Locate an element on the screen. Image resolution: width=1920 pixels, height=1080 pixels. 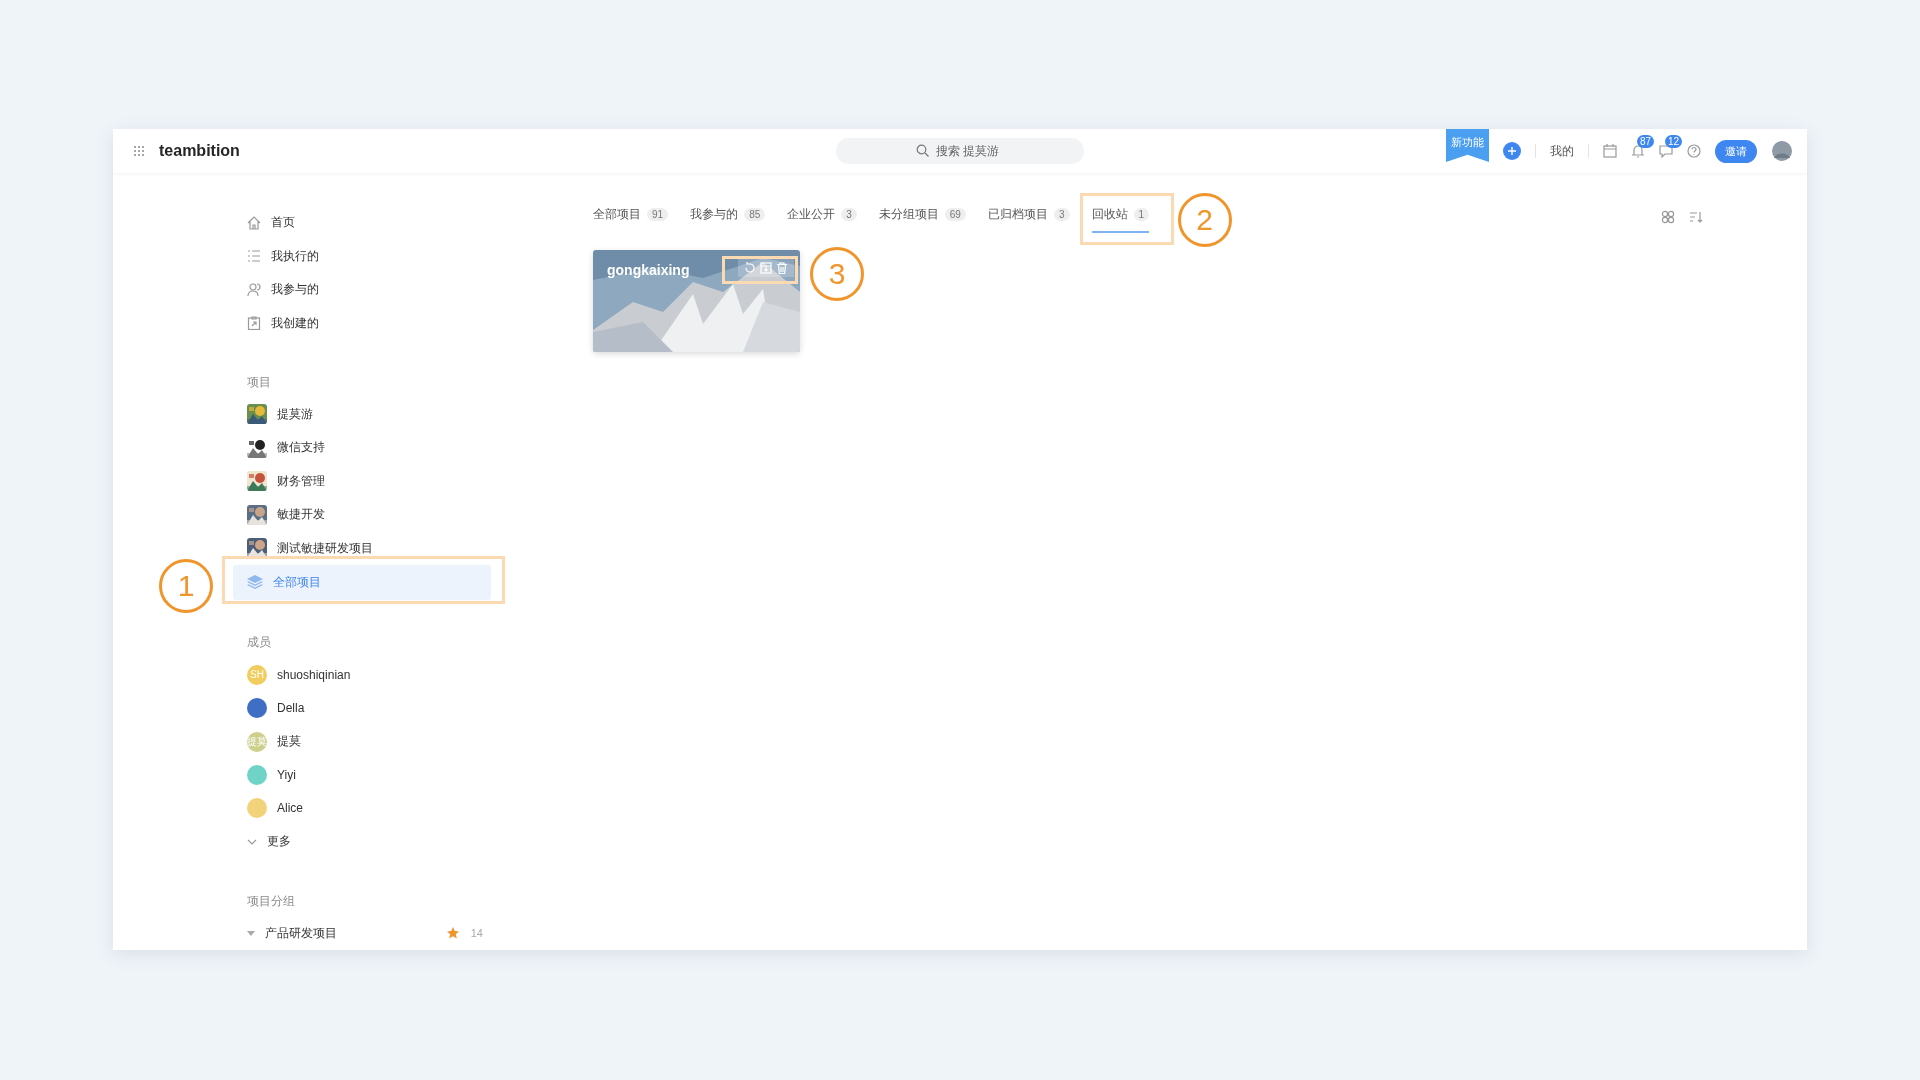
grid-view-icon is located at coordinates (1668, 217).